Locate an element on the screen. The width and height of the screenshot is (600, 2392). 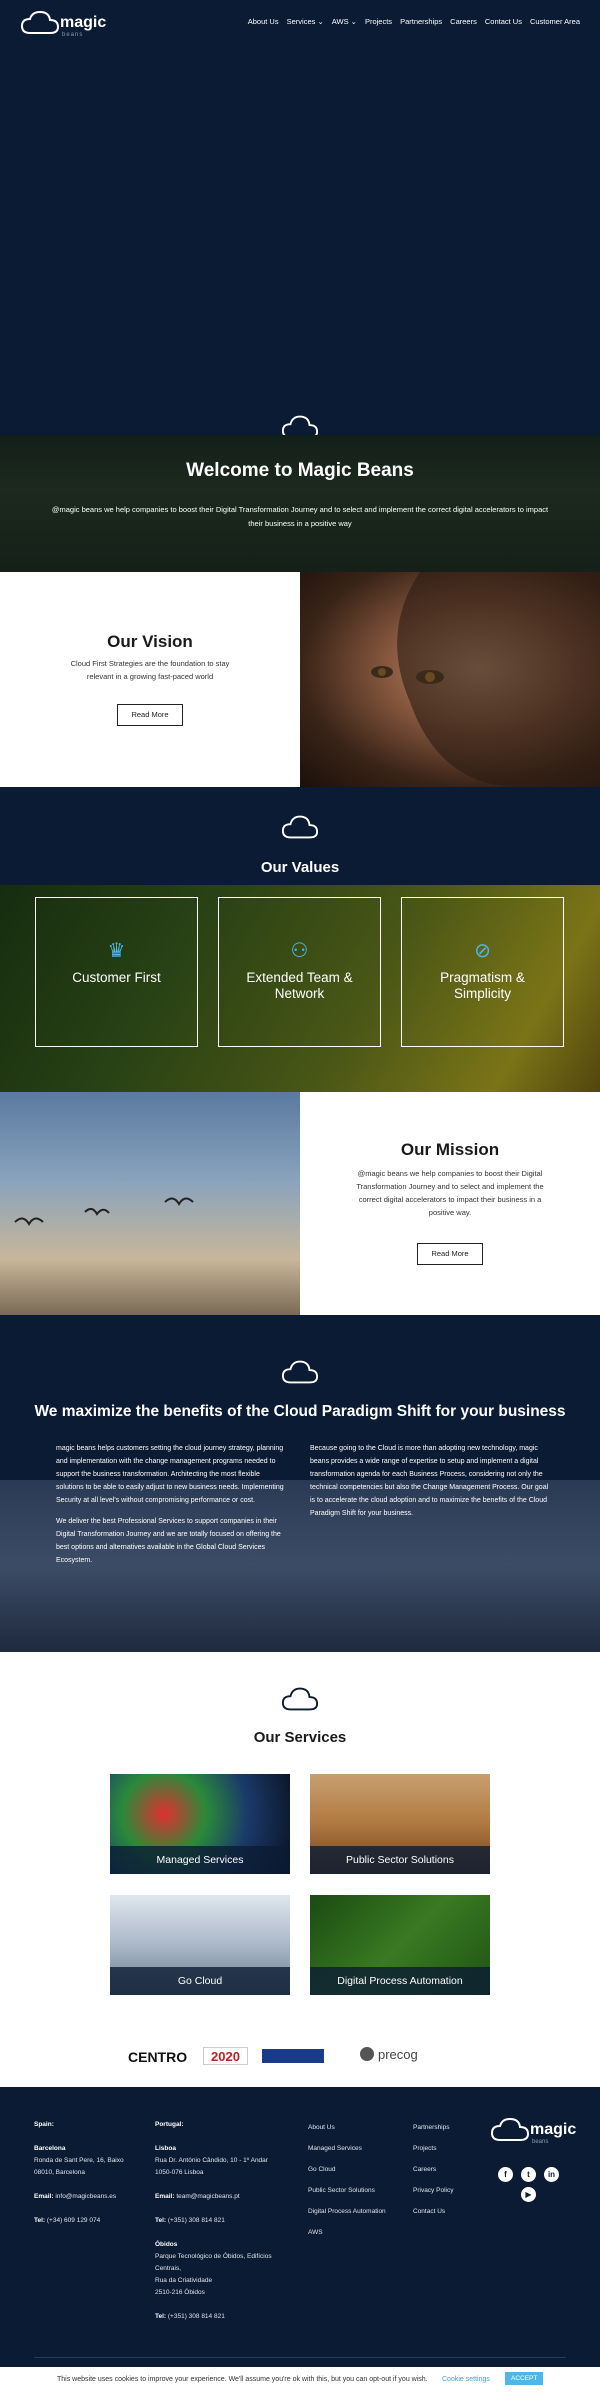
eu-flag-logo is located at coordinates (293, 2056).